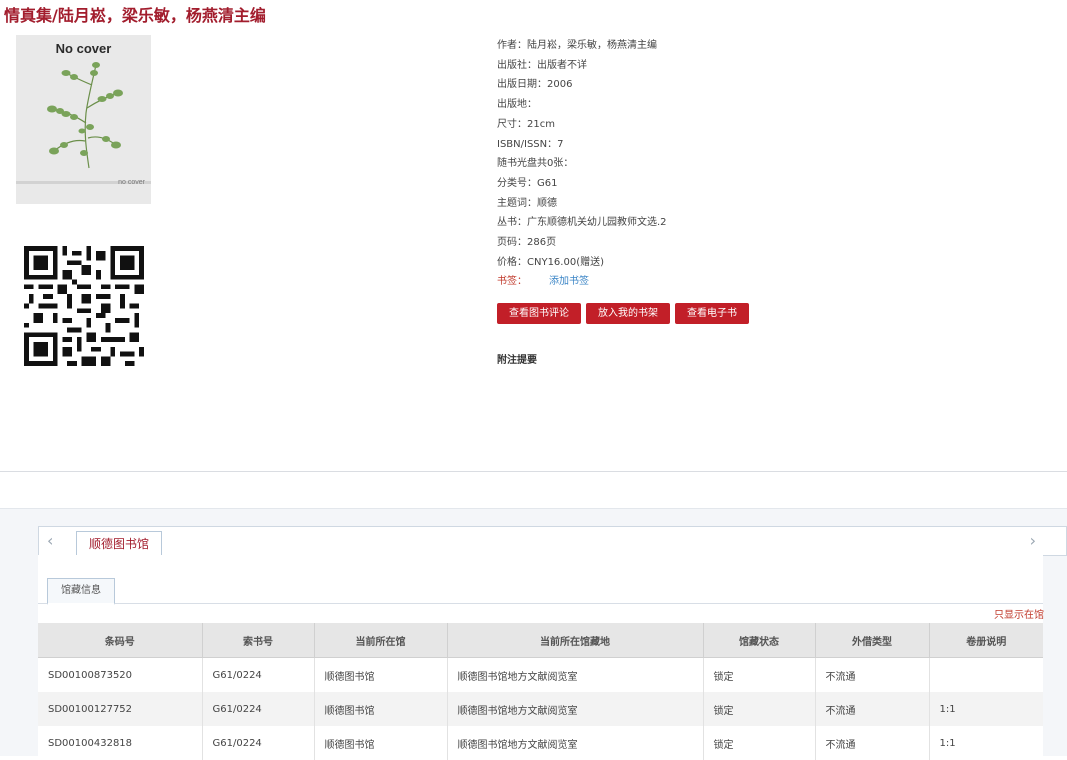 The image size is (1067, 760). I want to click on book-title: 情真集/陆月崧，梁乐敏，杨燕清主编, so click(135, 15).